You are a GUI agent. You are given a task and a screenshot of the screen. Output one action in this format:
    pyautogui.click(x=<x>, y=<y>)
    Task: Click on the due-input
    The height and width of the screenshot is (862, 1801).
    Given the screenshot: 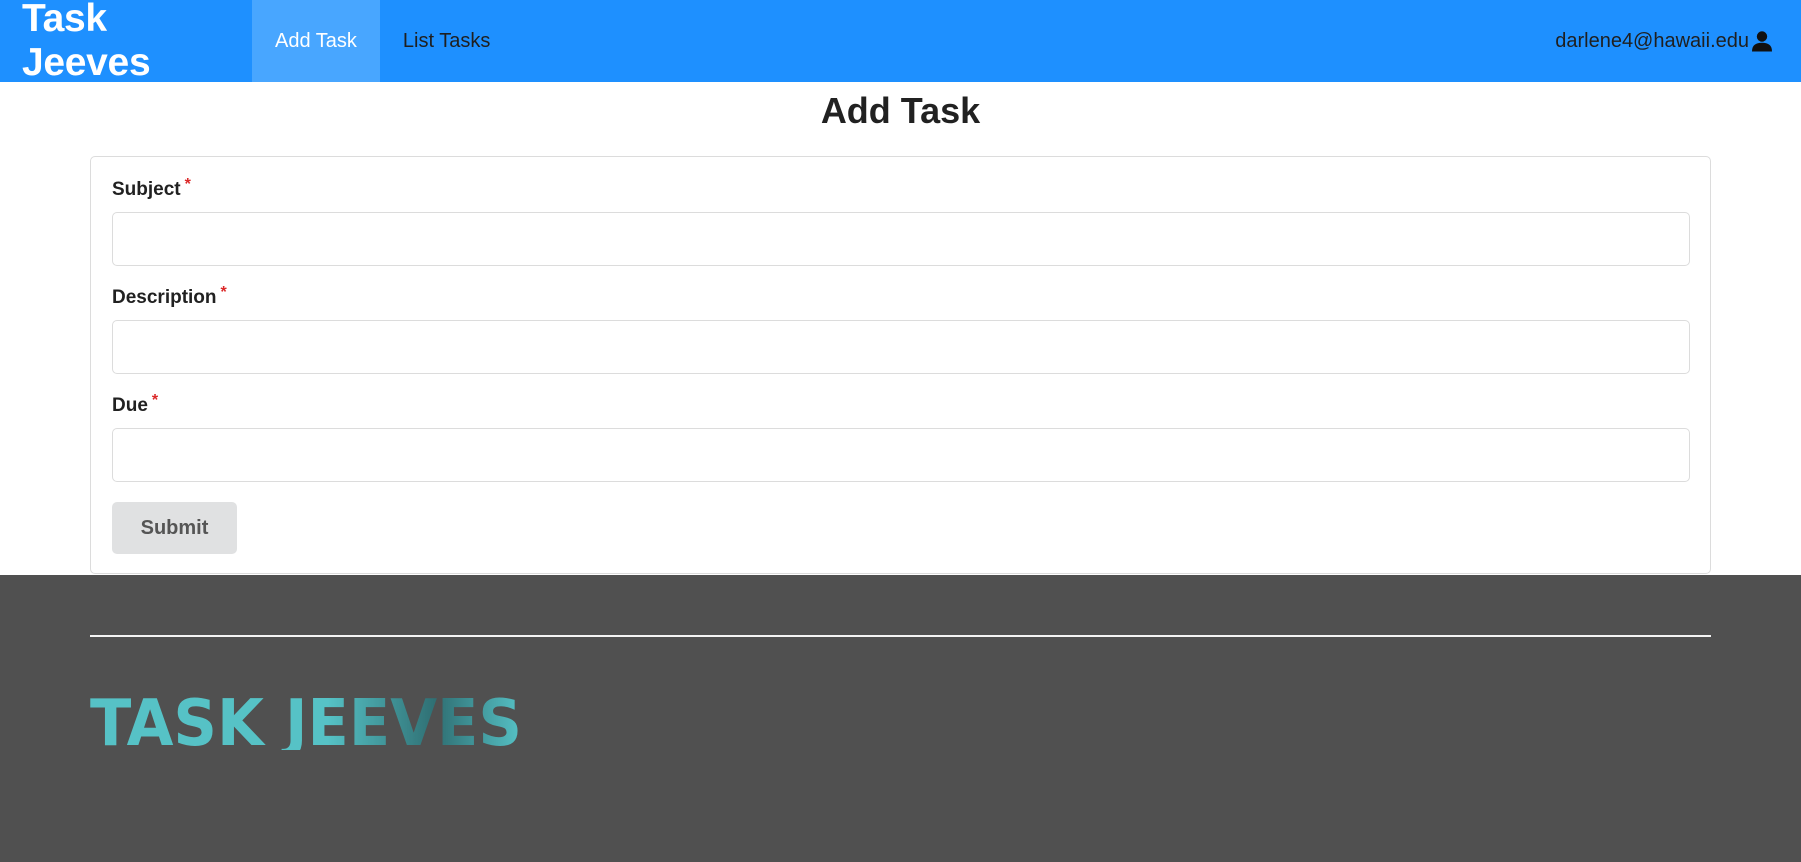 What is the action you would take?
    pyautogui.click(x=901, y=455)
    